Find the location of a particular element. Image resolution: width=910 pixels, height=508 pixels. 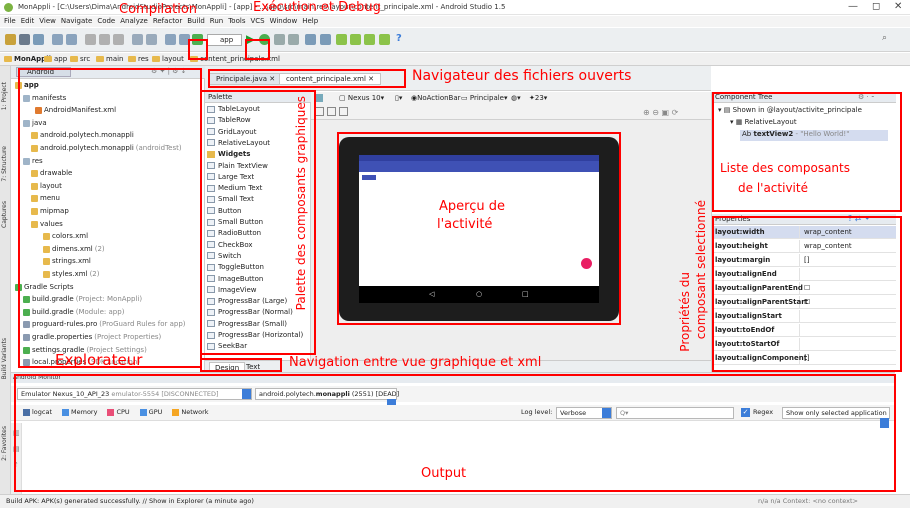

menu-item-view: View is located at coordinates (47, 21).